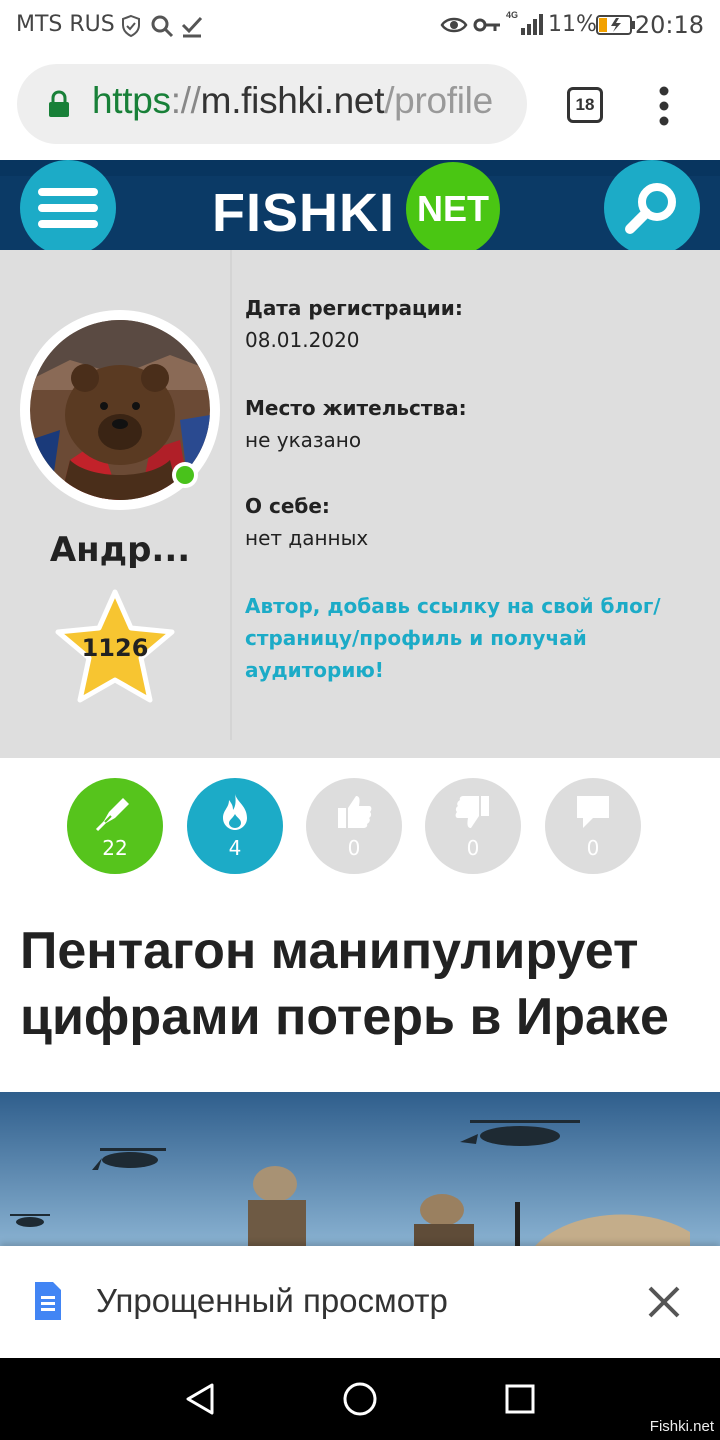  I want to click on check-download-icon, so click(192, 27).